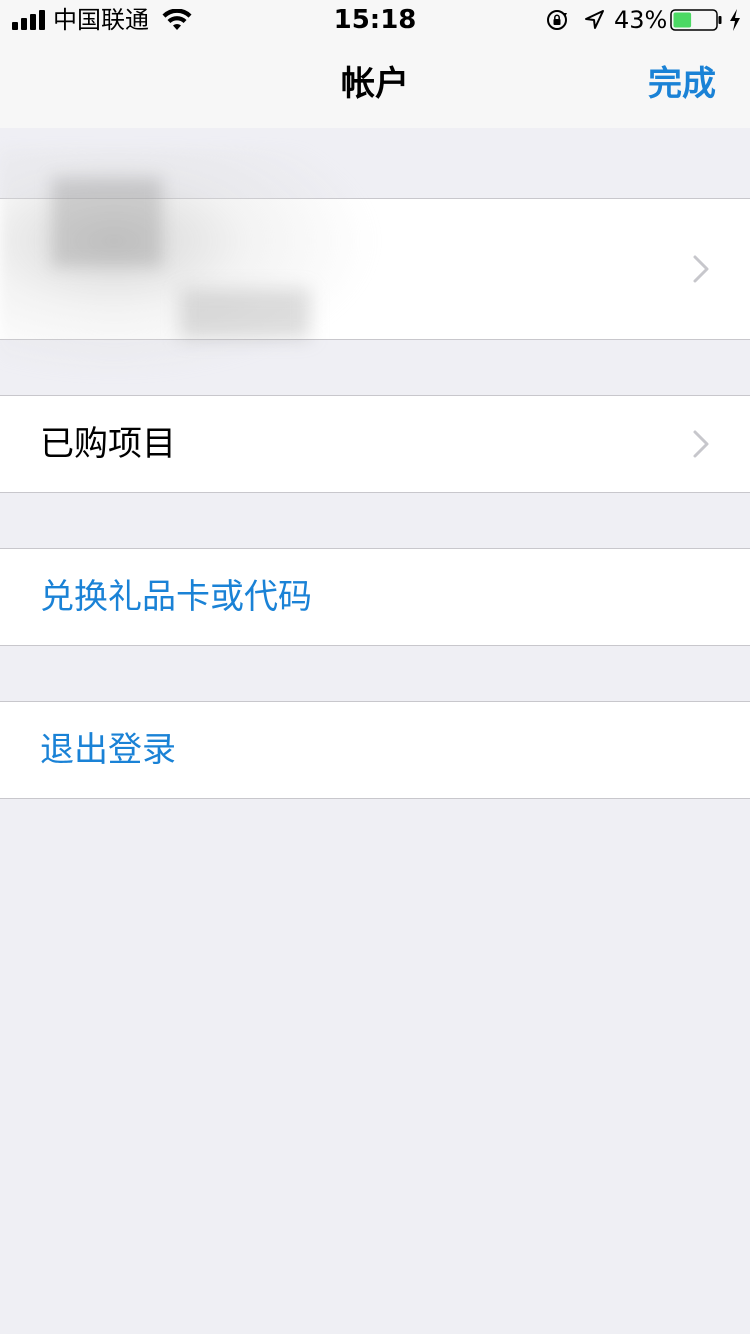 The image size is (750, 1334). I want to click on redeem-gift-card-cell: 兑换礼品卡或代码, so click(375, 597).